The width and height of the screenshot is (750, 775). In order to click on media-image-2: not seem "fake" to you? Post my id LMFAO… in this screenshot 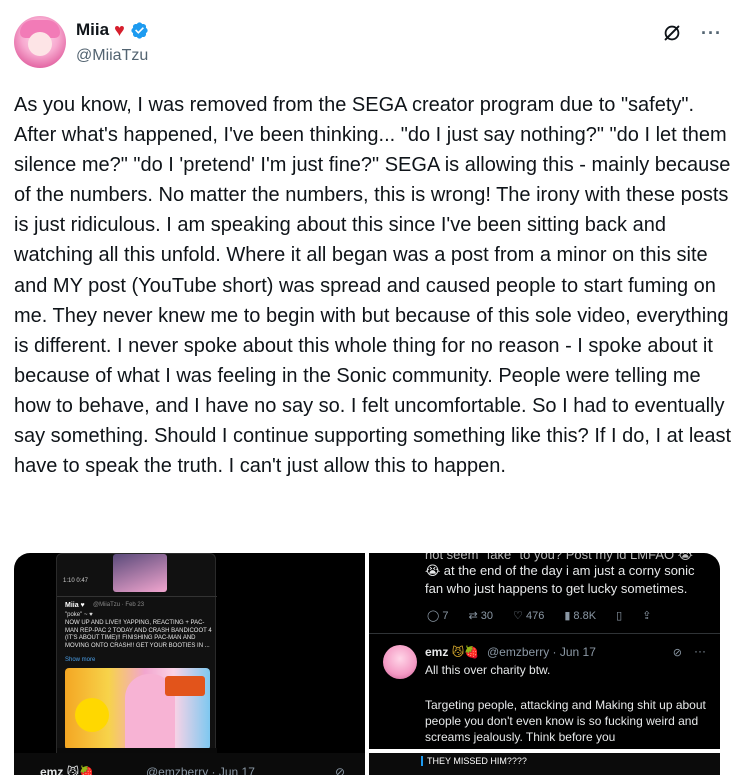, I will do `click(544, 651)`.